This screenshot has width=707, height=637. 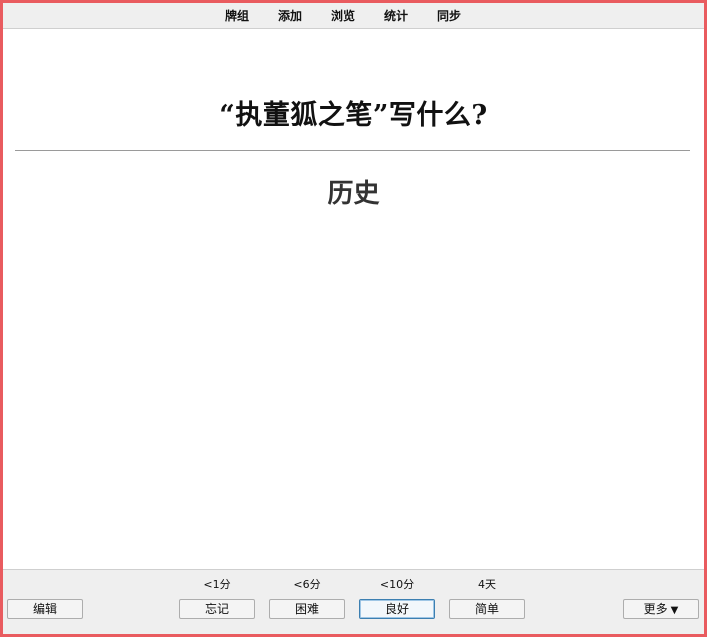 What do you see at coordinates (353, 601) in the screenshot?
I see `review-bottom-bar: 编辑 <1分 忘记 <6分 困难 <10分 良好 4天 简单 更多 ▼` at bounding box center [353, 601].